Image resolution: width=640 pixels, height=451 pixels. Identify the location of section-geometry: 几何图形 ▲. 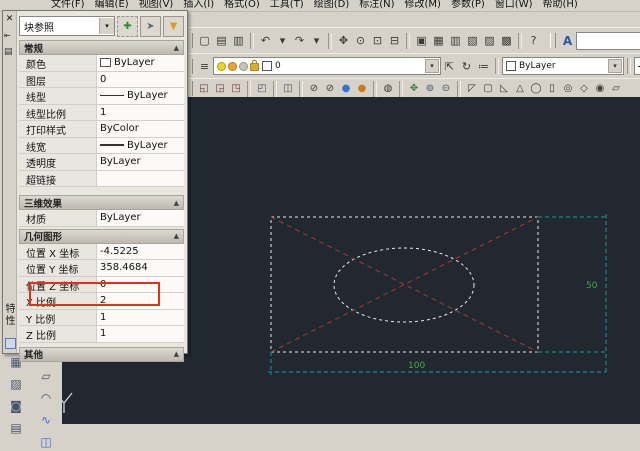
(101, 236).